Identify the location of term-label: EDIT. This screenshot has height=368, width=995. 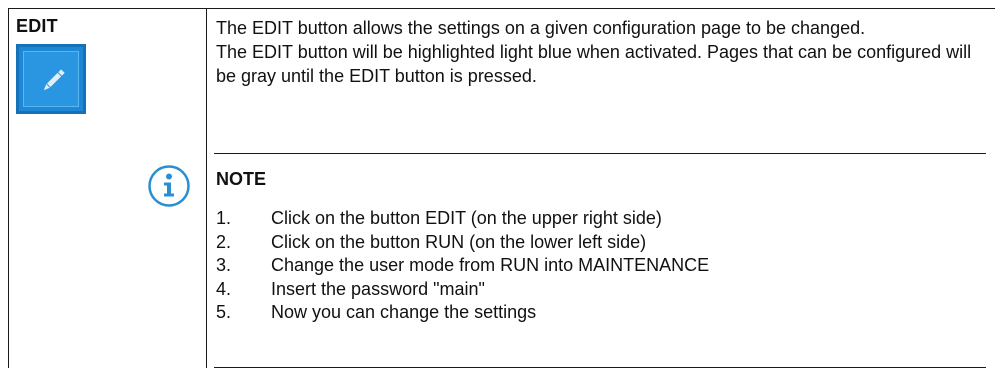
(37, 26).